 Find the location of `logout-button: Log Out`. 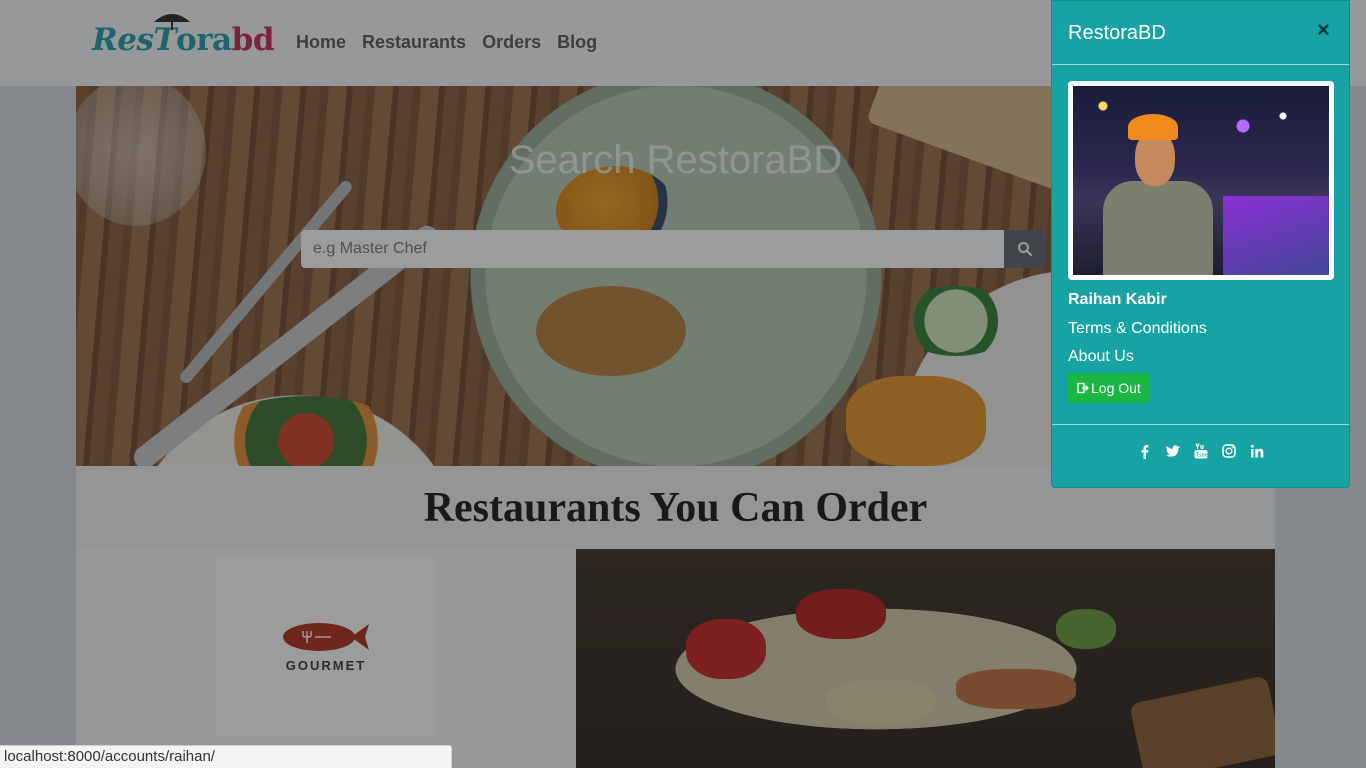

logout-button: Log Out is located at coordinates (1109, 388).